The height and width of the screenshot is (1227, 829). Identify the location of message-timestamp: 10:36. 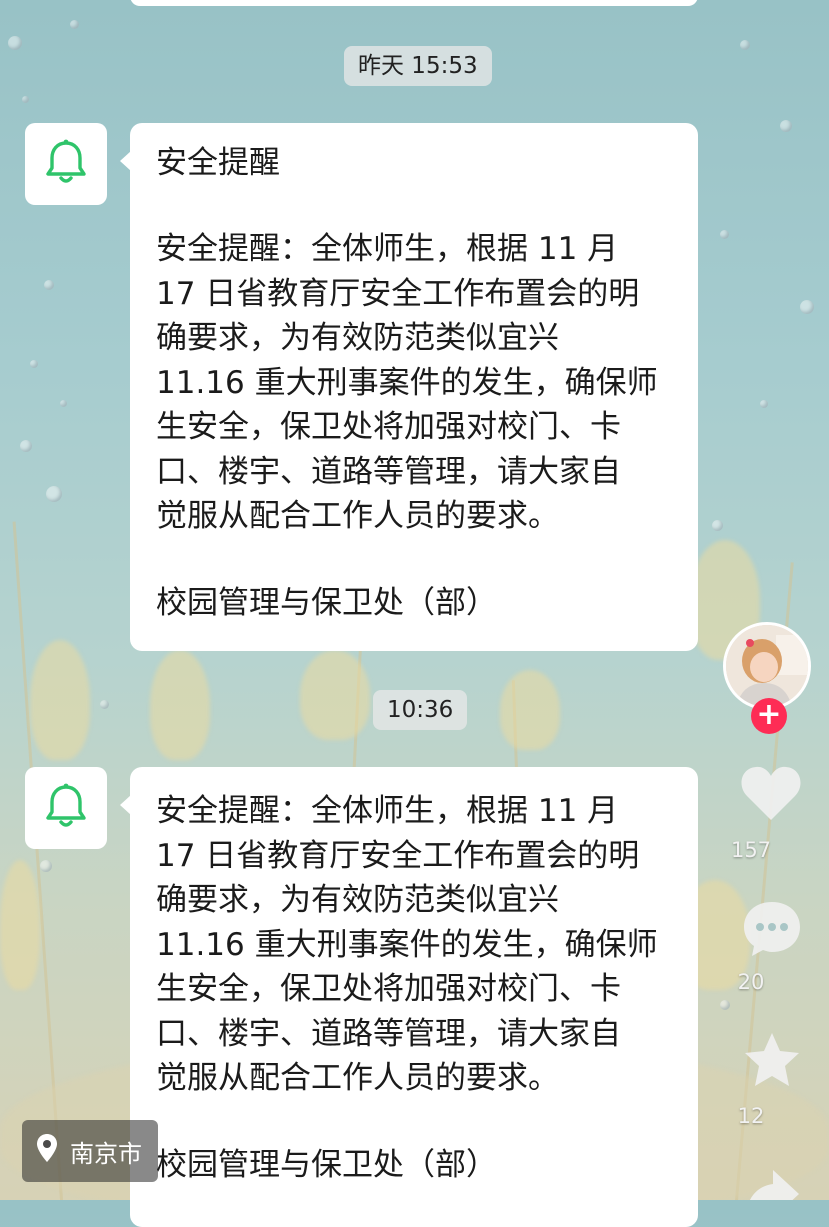
(420, 710).